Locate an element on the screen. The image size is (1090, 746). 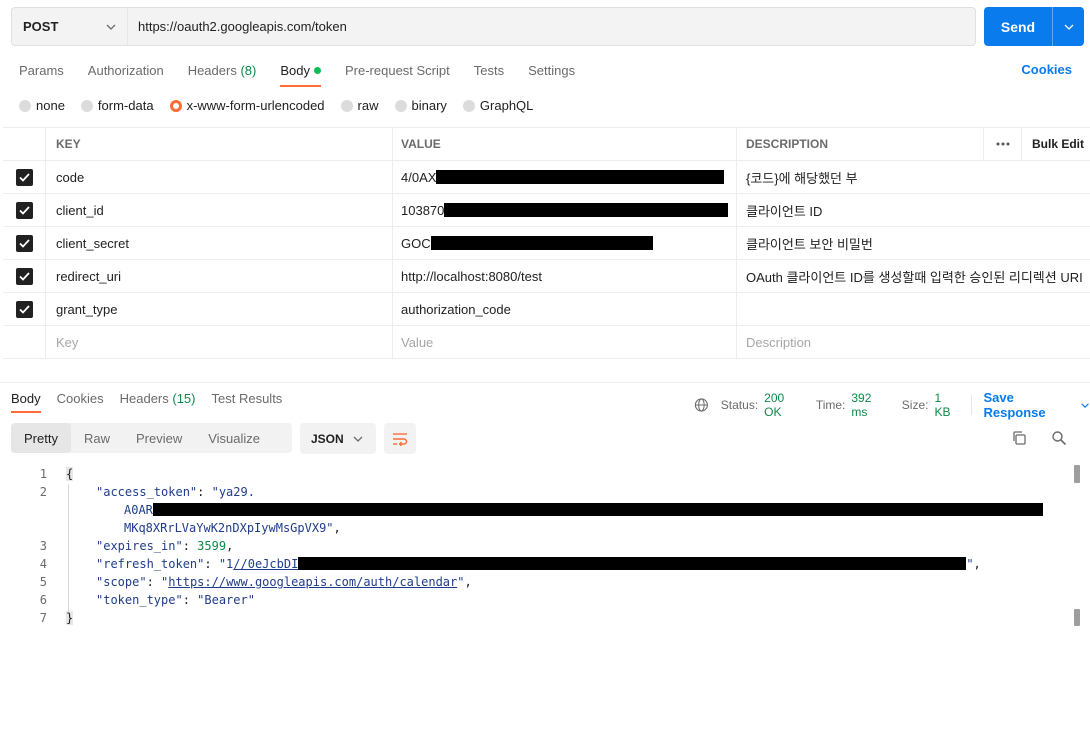
response-tab-headers-count: (15) is located at coordinates (184, 398).